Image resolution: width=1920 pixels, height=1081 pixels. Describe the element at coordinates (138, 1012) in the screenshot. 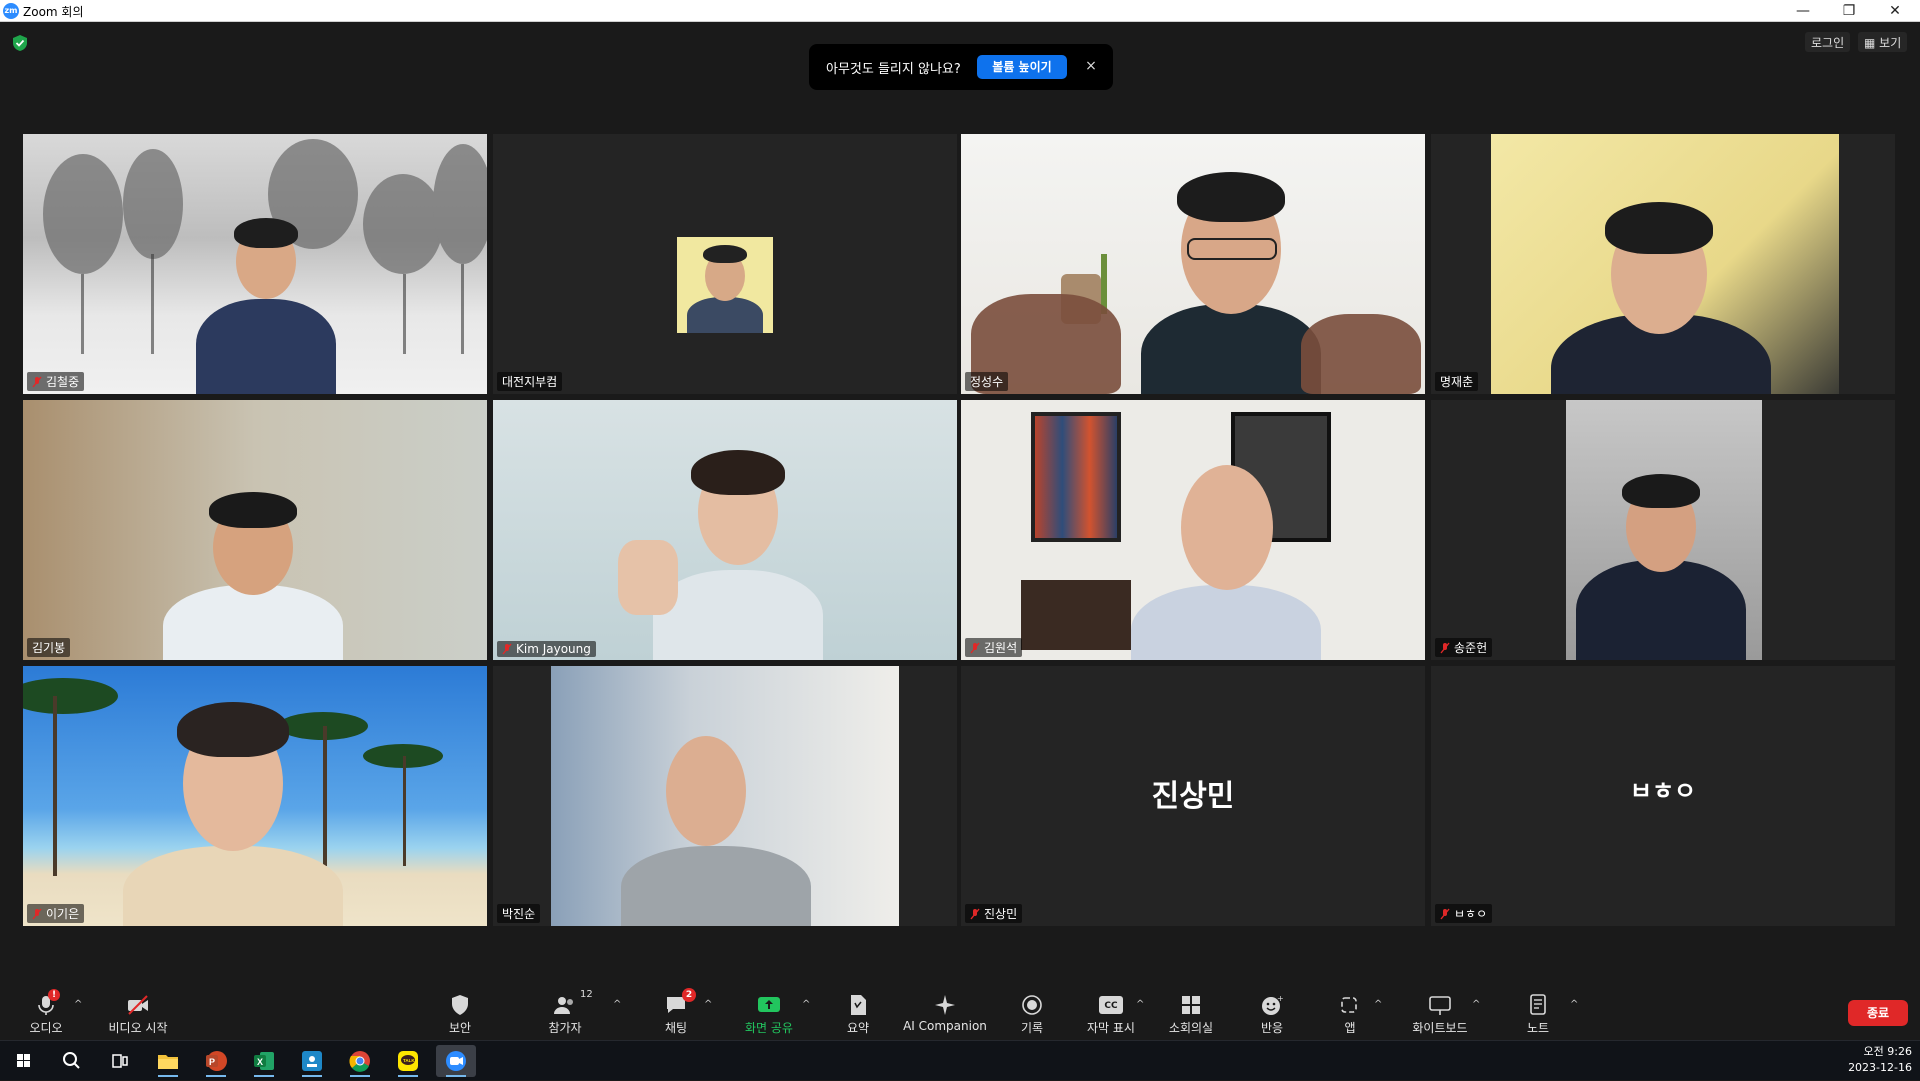

I see `start-video-button: 비디오 시작` at that location.